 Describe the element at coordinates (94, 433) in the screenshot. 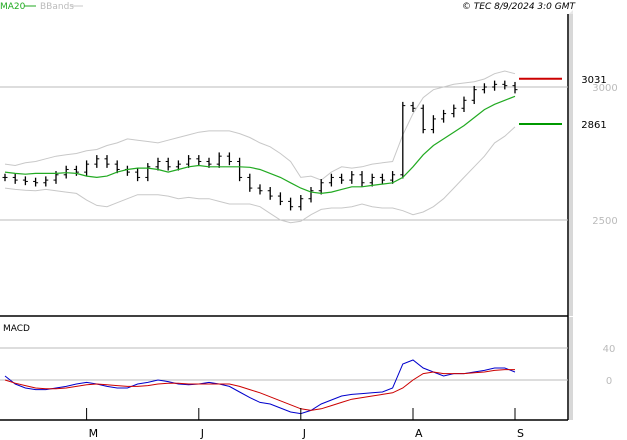

I see `x-tick-label: M` at that location.